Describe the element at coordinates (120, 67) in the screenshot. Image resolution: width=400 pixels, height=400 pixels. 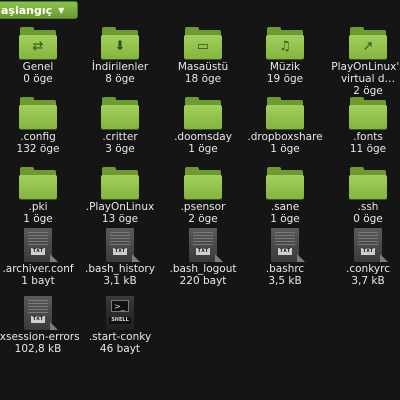
I see `item-name: İndirilenler` at that location.